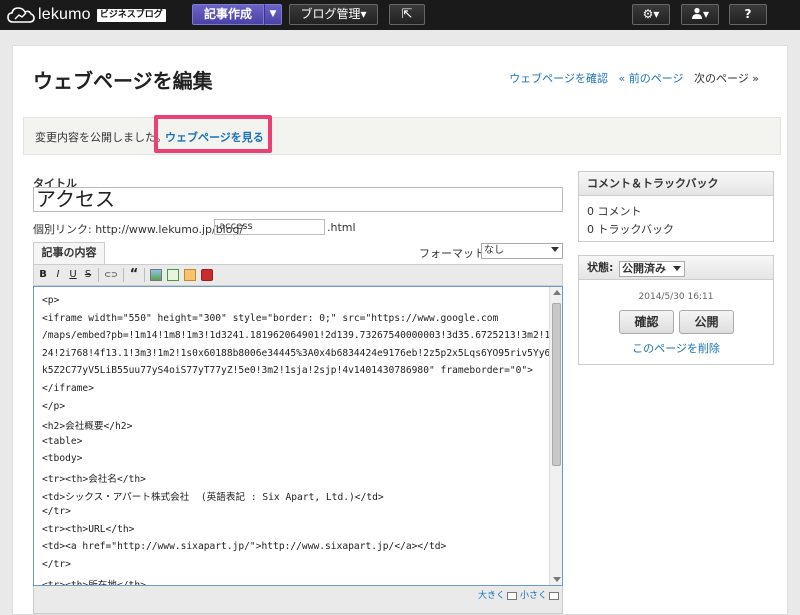 The image size is (800, 615). What do you see at coordinates (101, 137) in the screenshot?
I see `notice-message: 変更内容を公開しました。` at bounding box center [101, 137].